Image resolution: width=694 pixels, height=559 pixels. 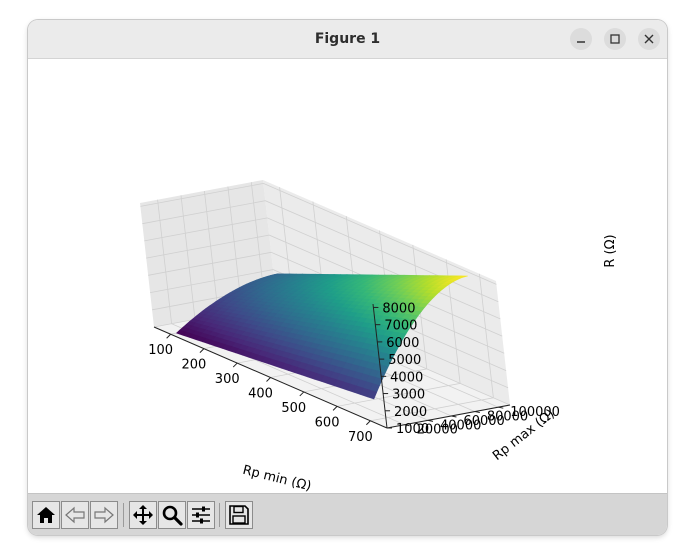 I want to click on z-tick-label: 8000, so click(x=398, y=308).